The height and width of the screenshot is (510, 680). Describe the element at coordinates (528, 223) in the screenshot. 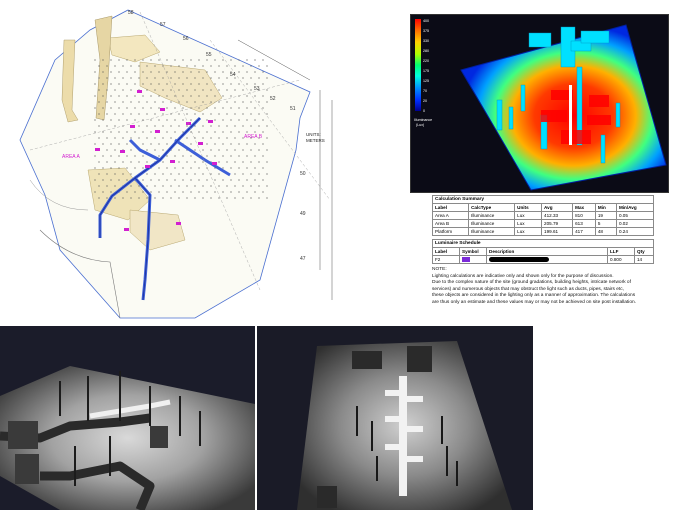

I see `table-cell: Lux` at that location.